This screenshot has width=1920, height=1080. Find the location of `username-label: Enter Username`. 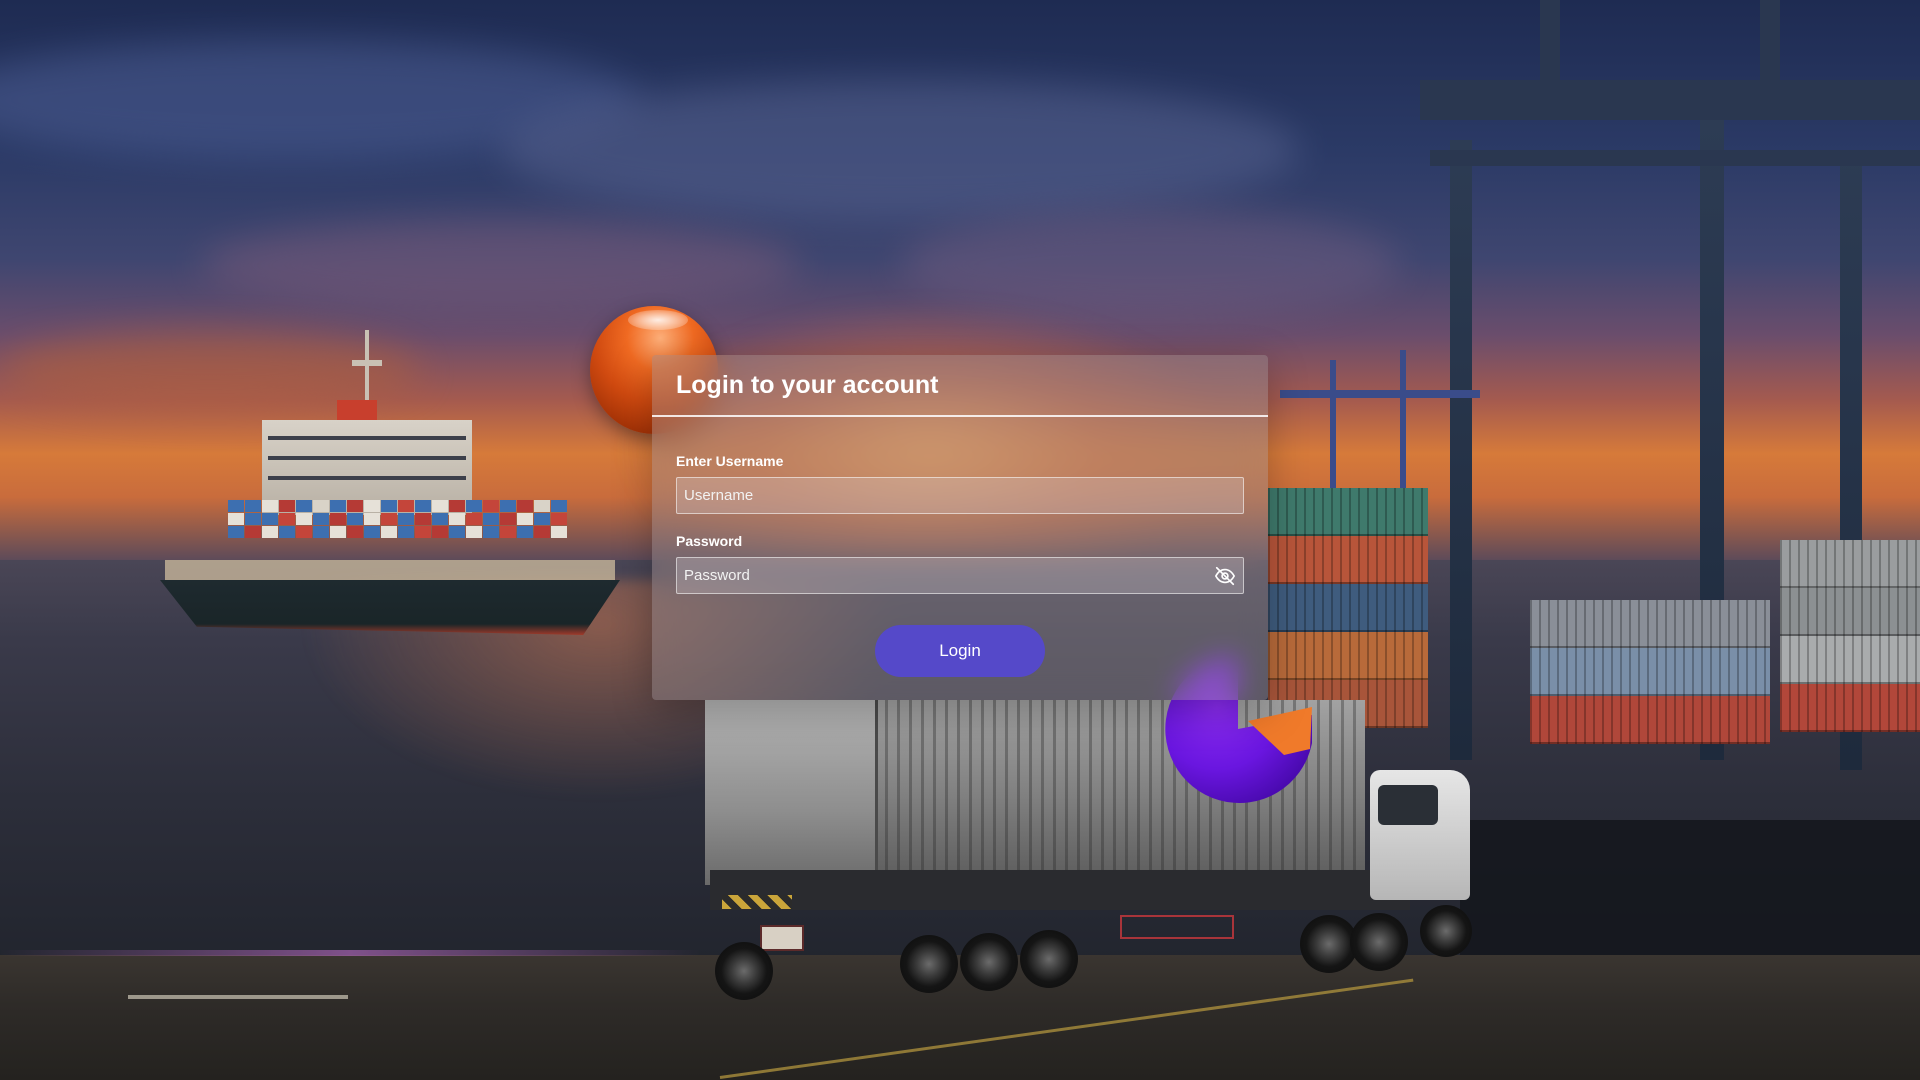

username-label: Enter Username is located at coordinates (730, 461).